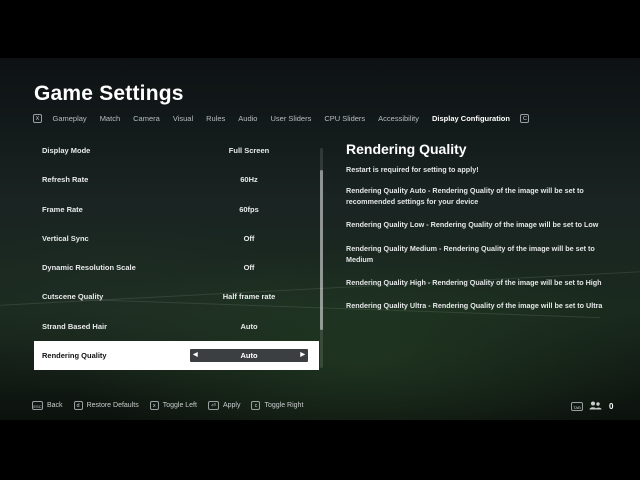  I want to click on scrollbar-thumb, so click(321, 250).